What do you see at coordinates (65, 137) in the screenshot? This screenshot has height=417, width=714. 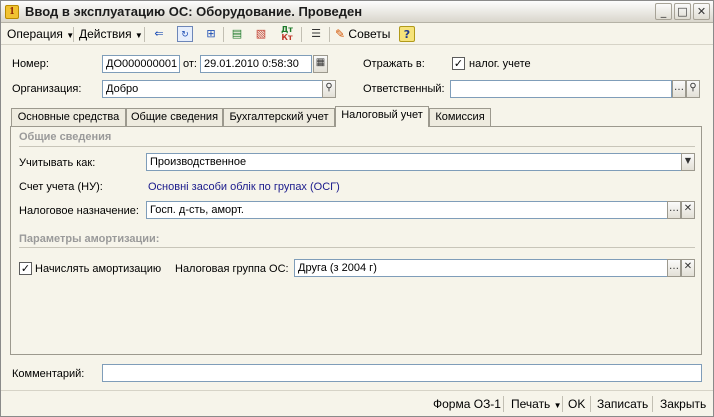 I see `general-info-section-title: Общие сведения` at bounding box center [65, 137].